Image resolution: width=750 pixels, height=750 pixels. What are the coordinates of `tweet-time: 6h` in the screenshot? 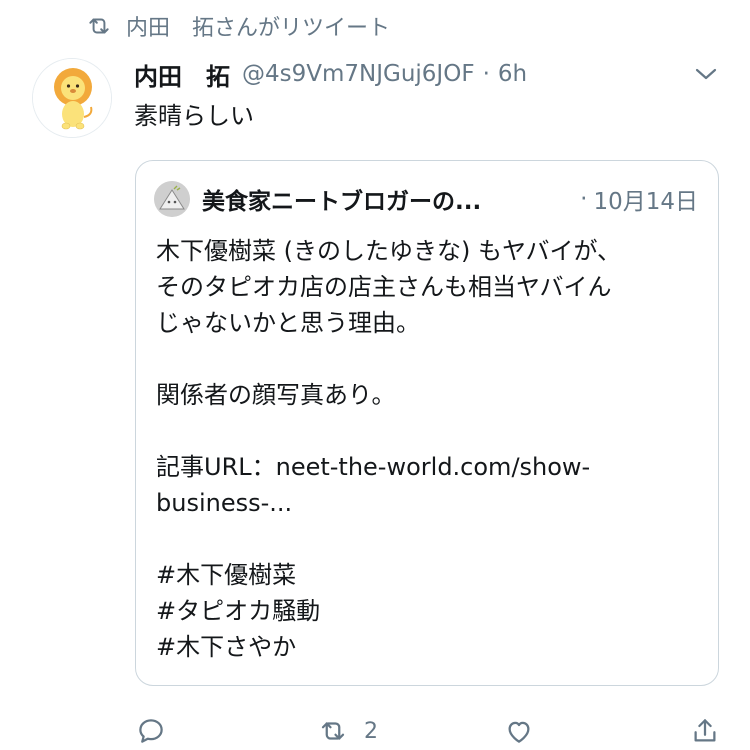 It's located at (512, 74).